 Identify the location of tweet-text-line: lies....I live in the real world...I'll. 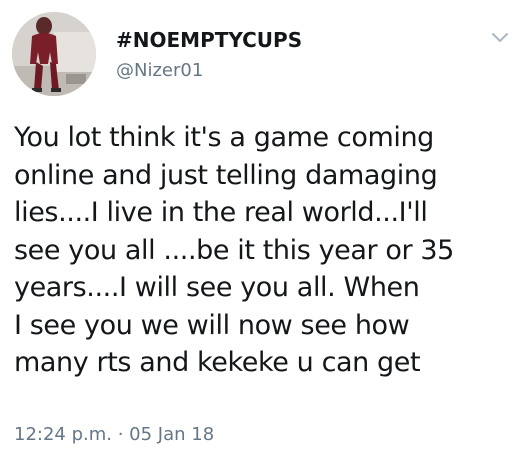
(221, 212).